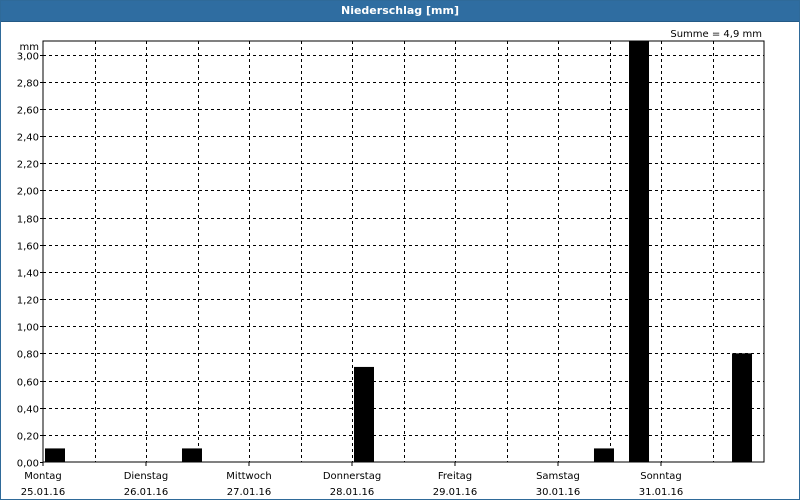 Image resolution: width=800 pixels, height=501 pixels. What do you see at coordinates (43, 492) in the screenshot?
I see `x-tick-label-date: 25.01.16` at bounding box center [43, 492].